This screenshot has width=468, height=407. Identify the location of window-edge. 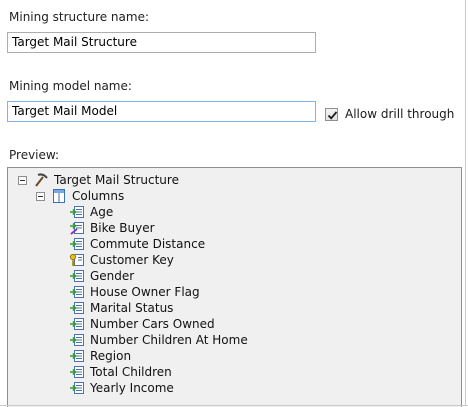
(465, 203).